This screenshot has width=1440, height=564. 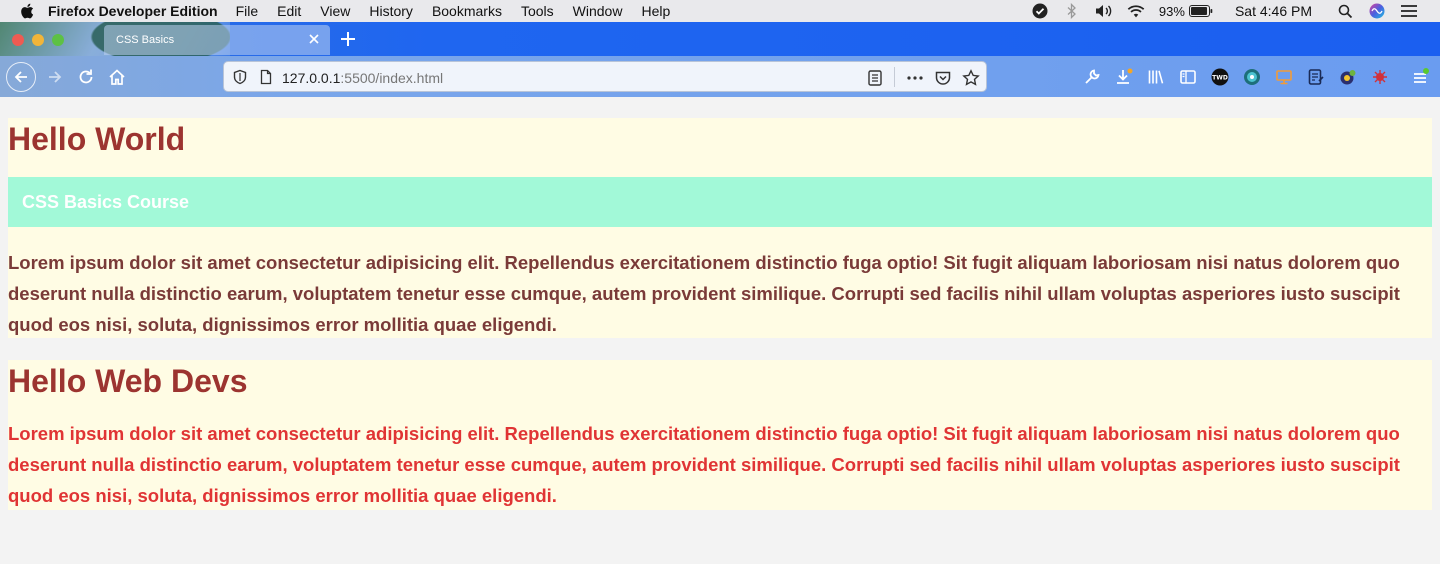 I want to click on back-button, so click(x=21, y=77).